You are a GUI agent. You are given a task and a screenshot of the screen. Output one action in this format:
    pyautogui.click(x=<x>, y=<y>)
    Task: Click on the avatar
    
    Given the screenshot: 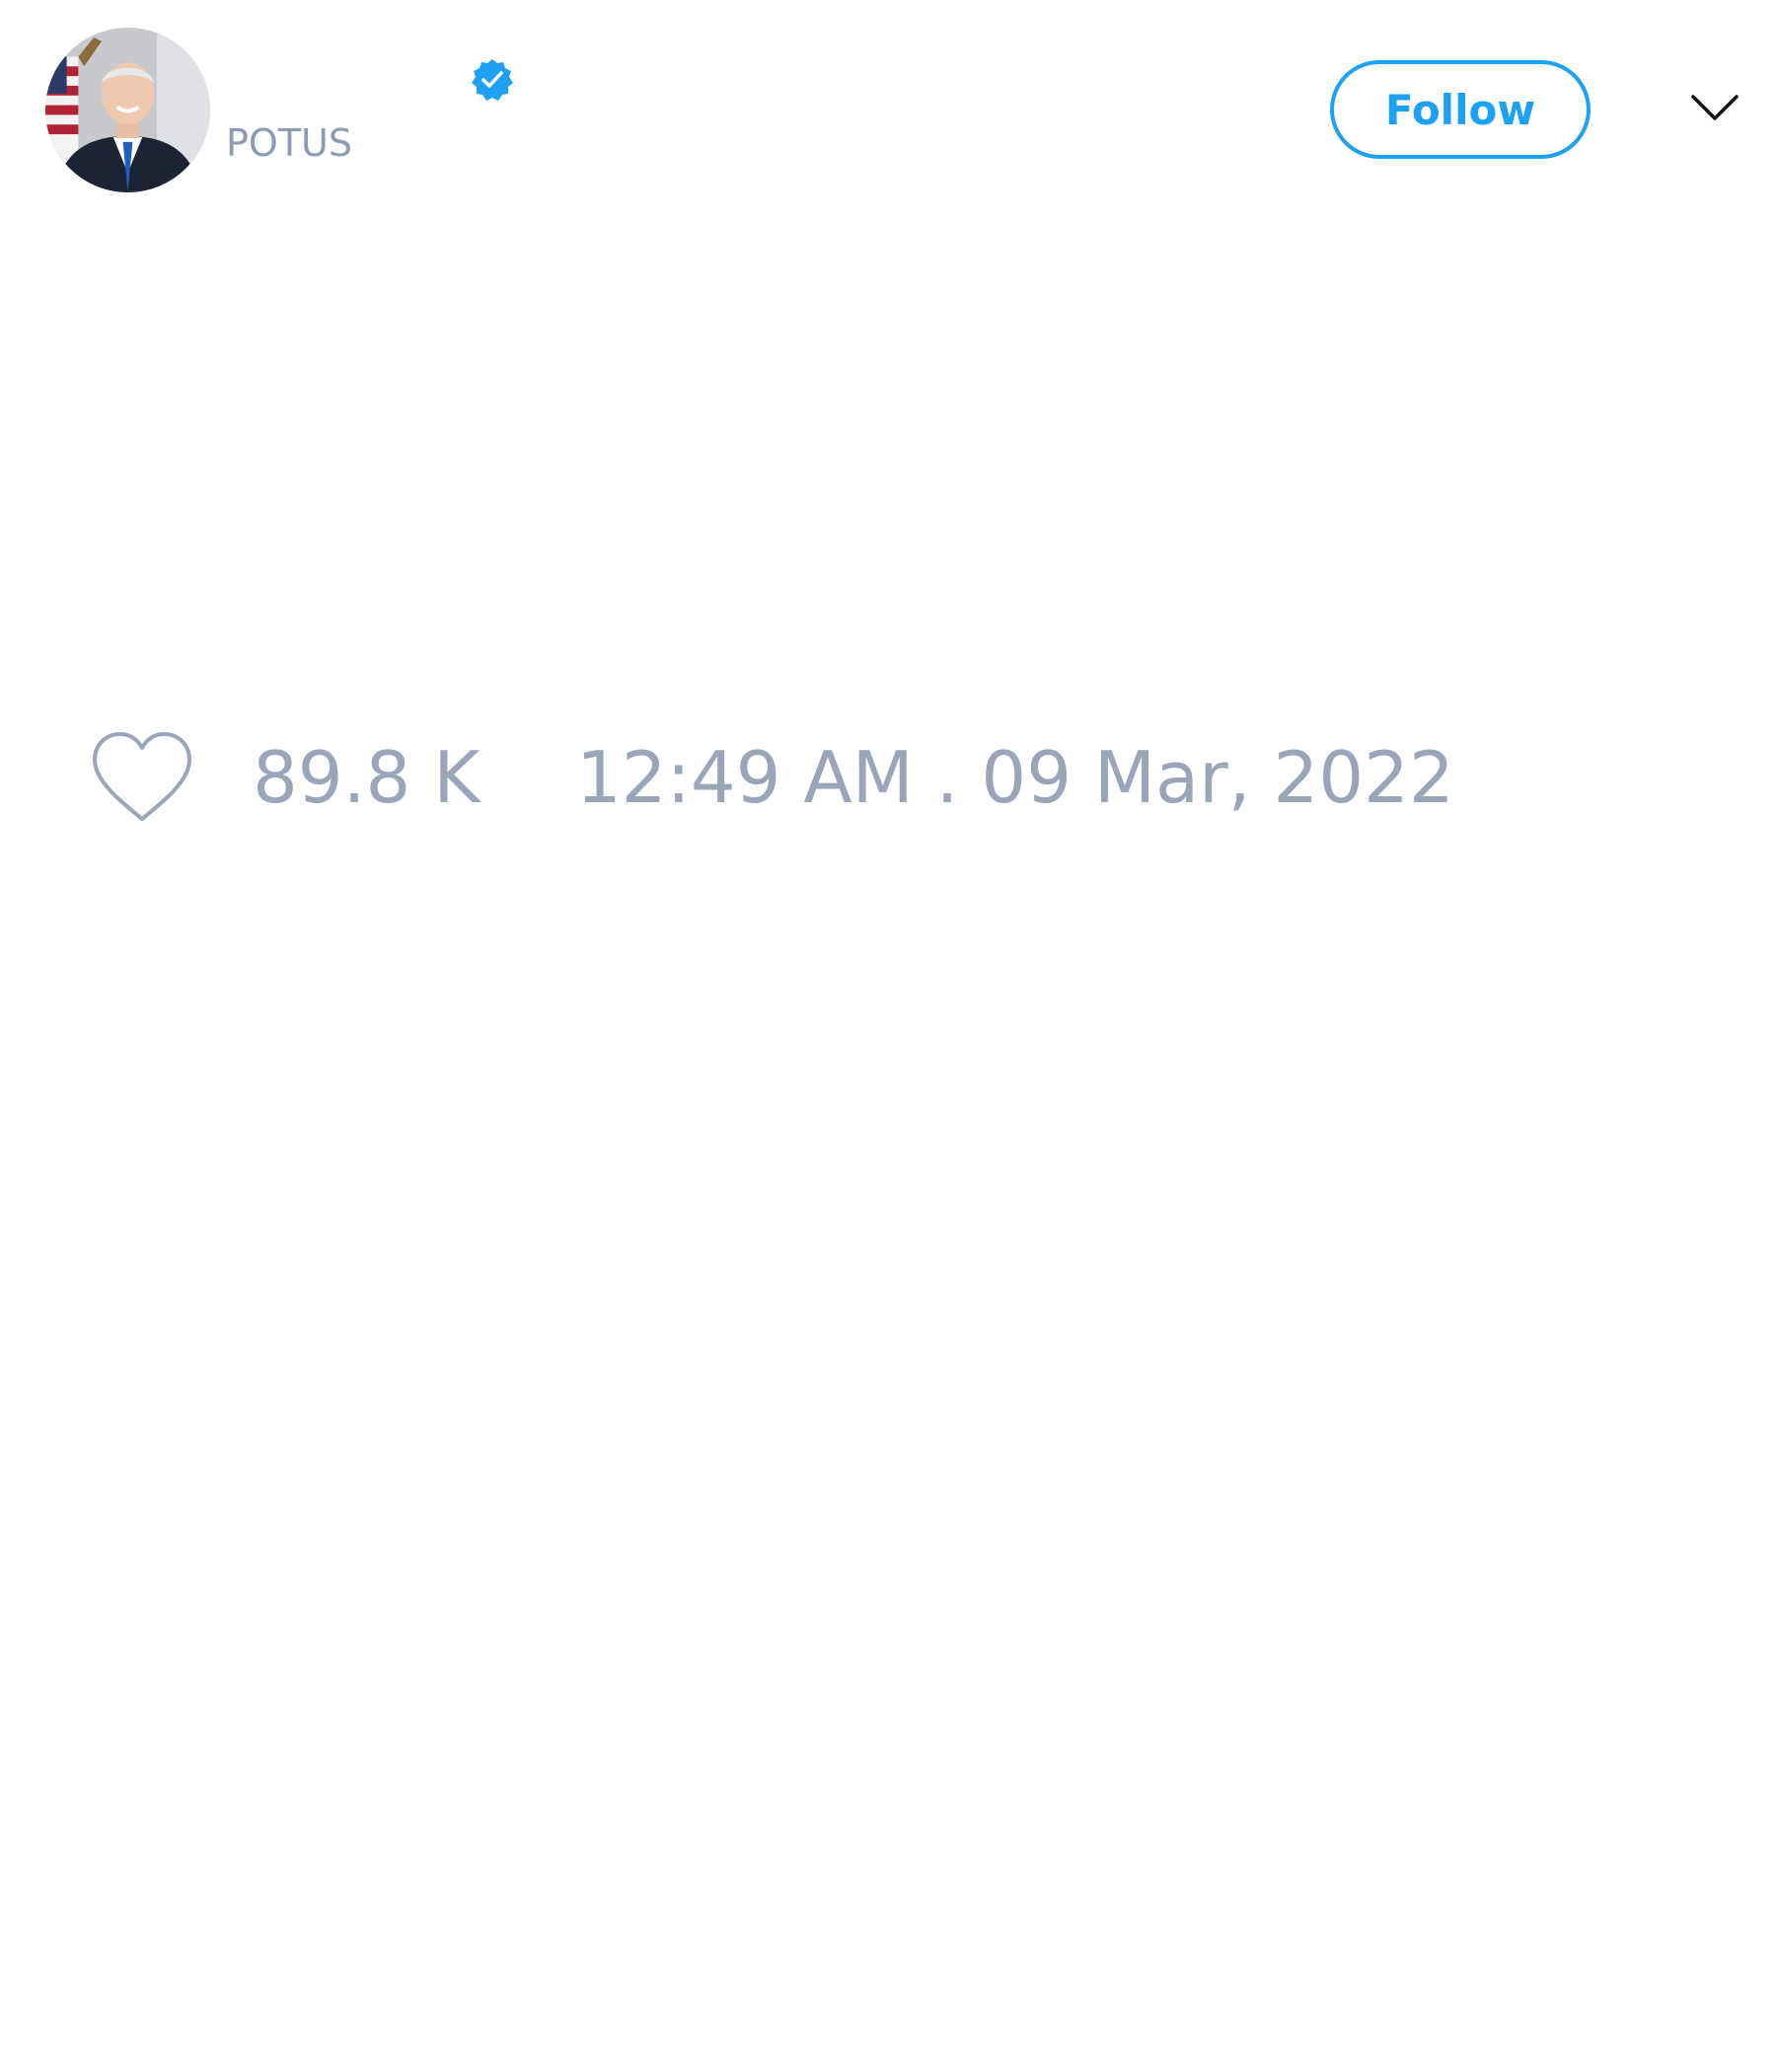 What is the action you would take?
    pyautogui.click(x=128, y=110)
    